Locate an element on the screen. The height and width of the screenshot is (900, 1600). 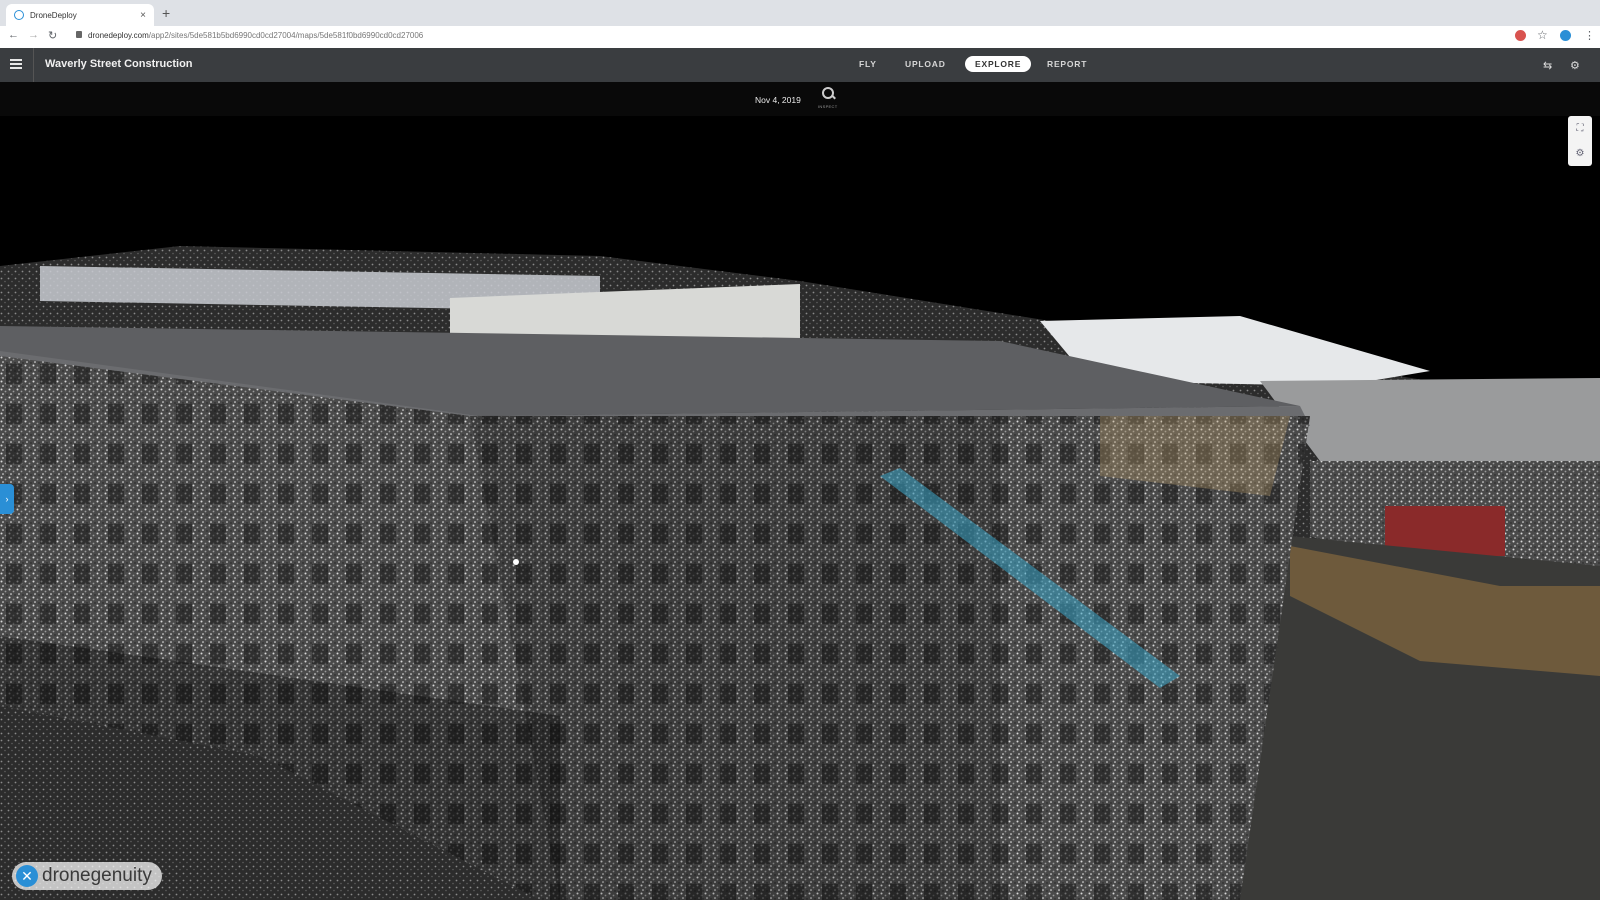
dronegenuity-logo: ✕ dronegenuity is located at coordinates (87, 876).